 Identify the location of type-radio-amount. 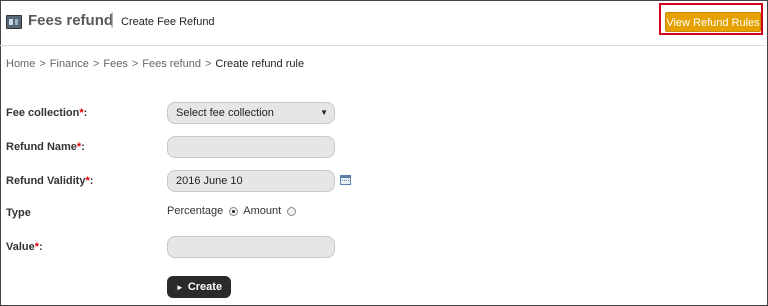
(292, 211).